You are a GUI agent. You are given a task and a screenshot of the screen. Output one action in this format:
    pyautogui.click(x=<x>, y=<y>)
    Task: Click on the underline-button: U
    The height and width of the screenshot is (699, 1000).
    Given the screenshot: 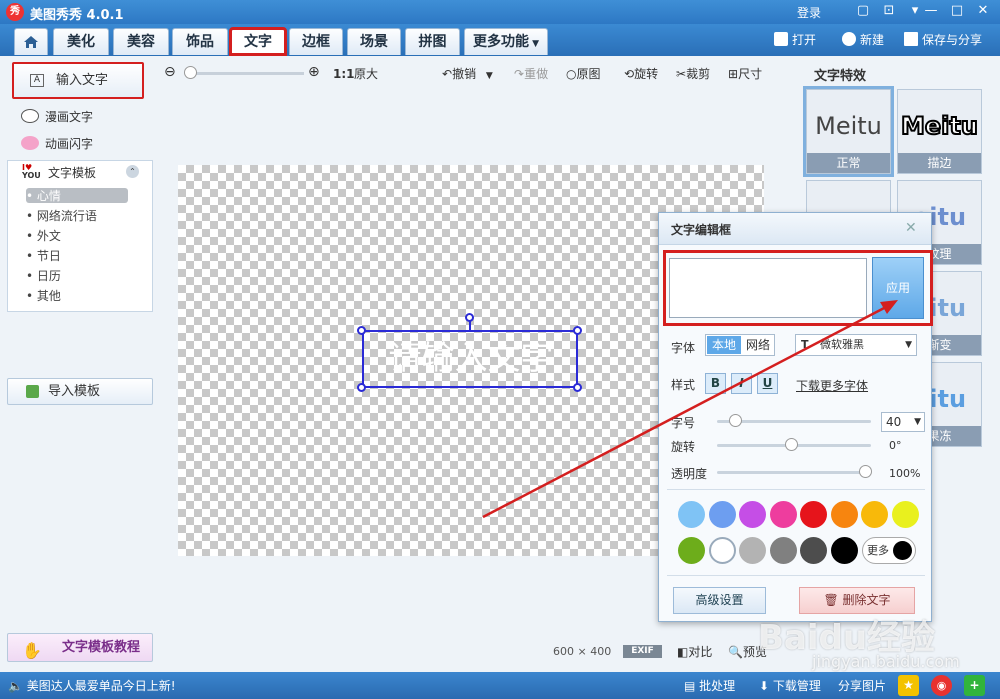 What is the action you would take?
    pyautogui.click(x=767, y=383)
    